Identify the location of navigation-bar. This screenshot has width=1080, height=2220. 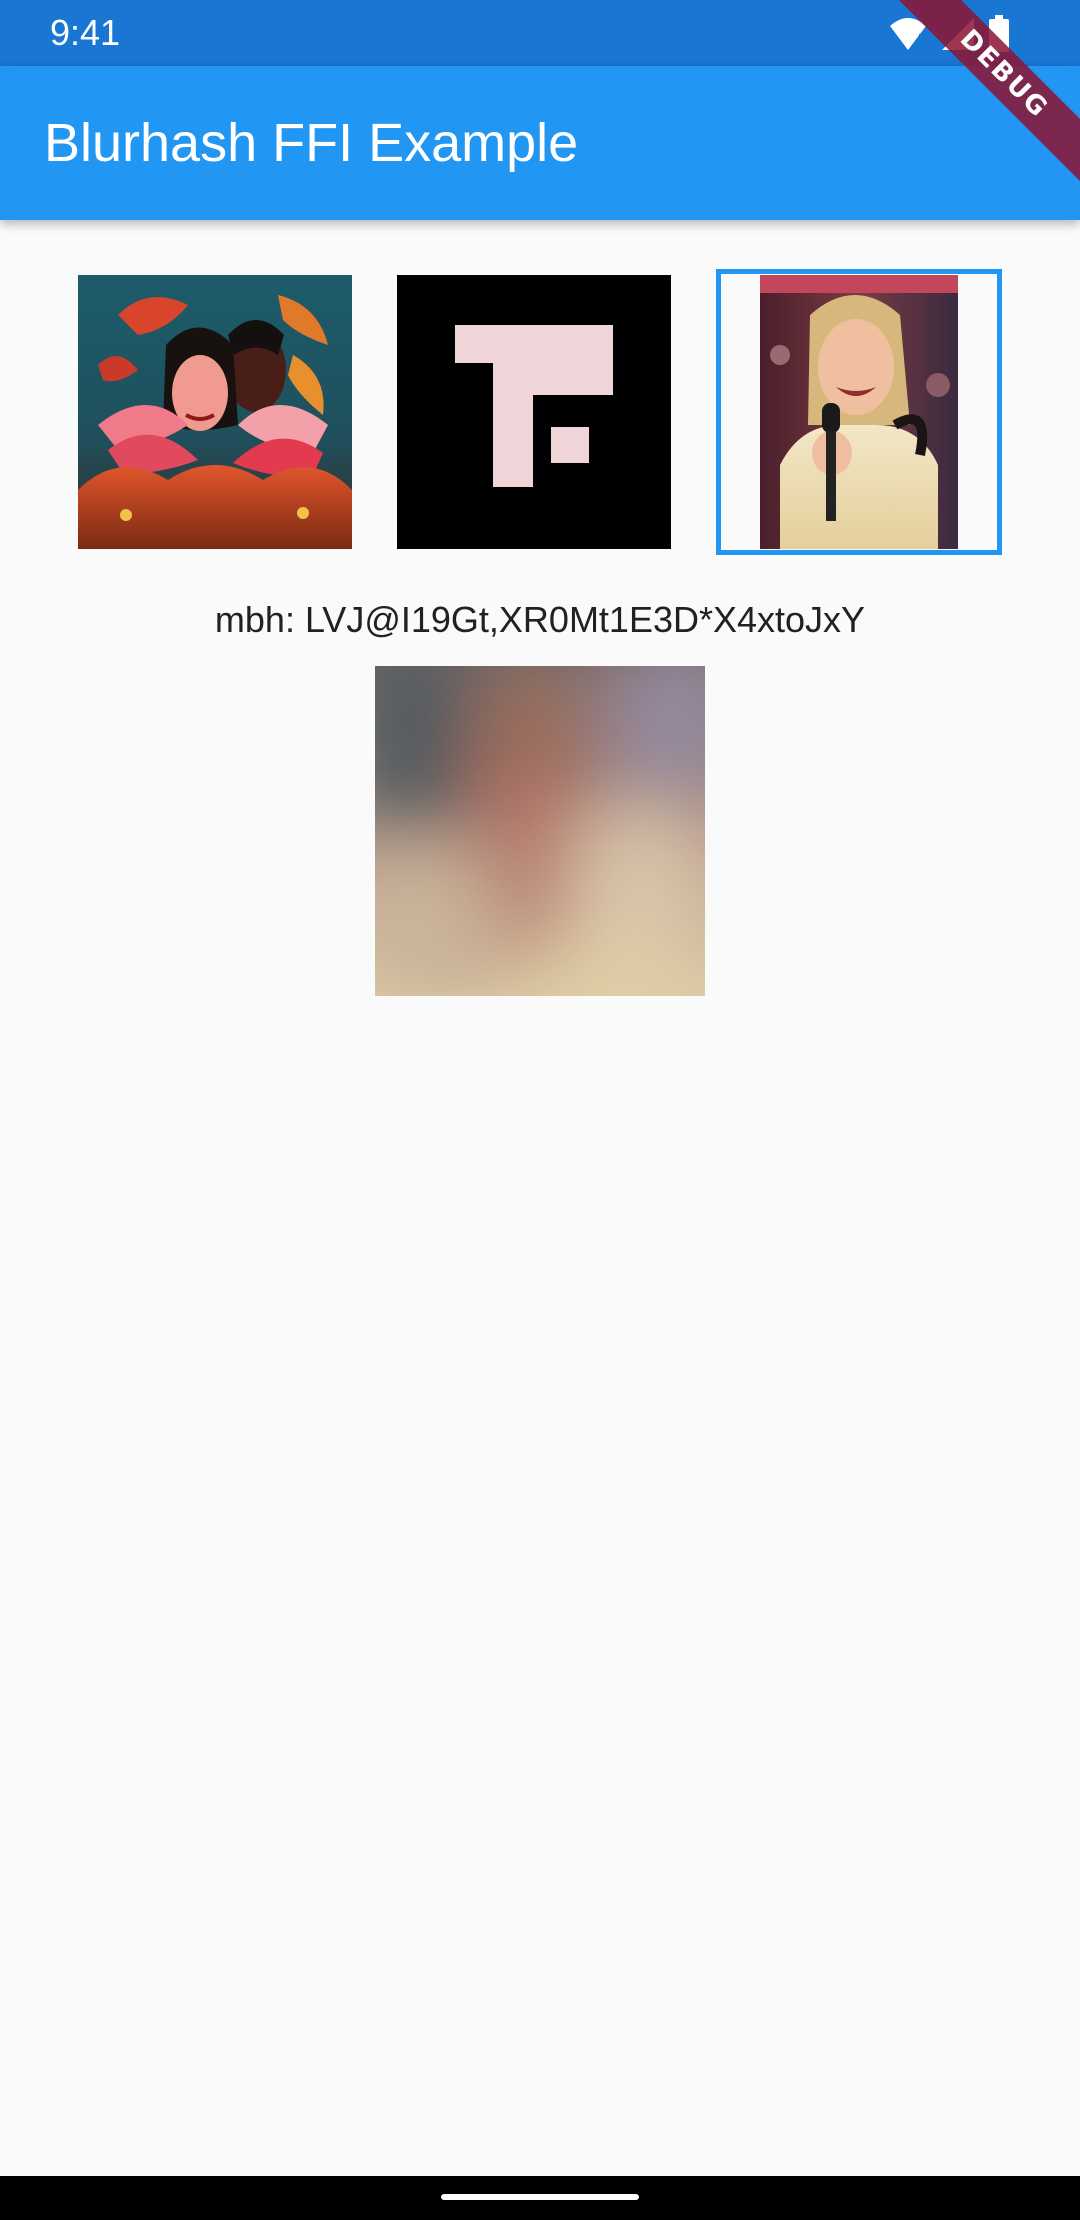
(540, 2198).